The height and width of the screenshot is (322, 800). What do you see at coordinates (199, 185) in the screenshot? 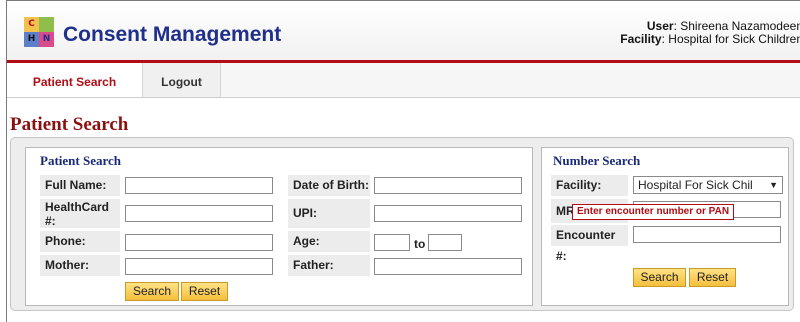
I see `full-name-input` at bounding box center [199, 185].